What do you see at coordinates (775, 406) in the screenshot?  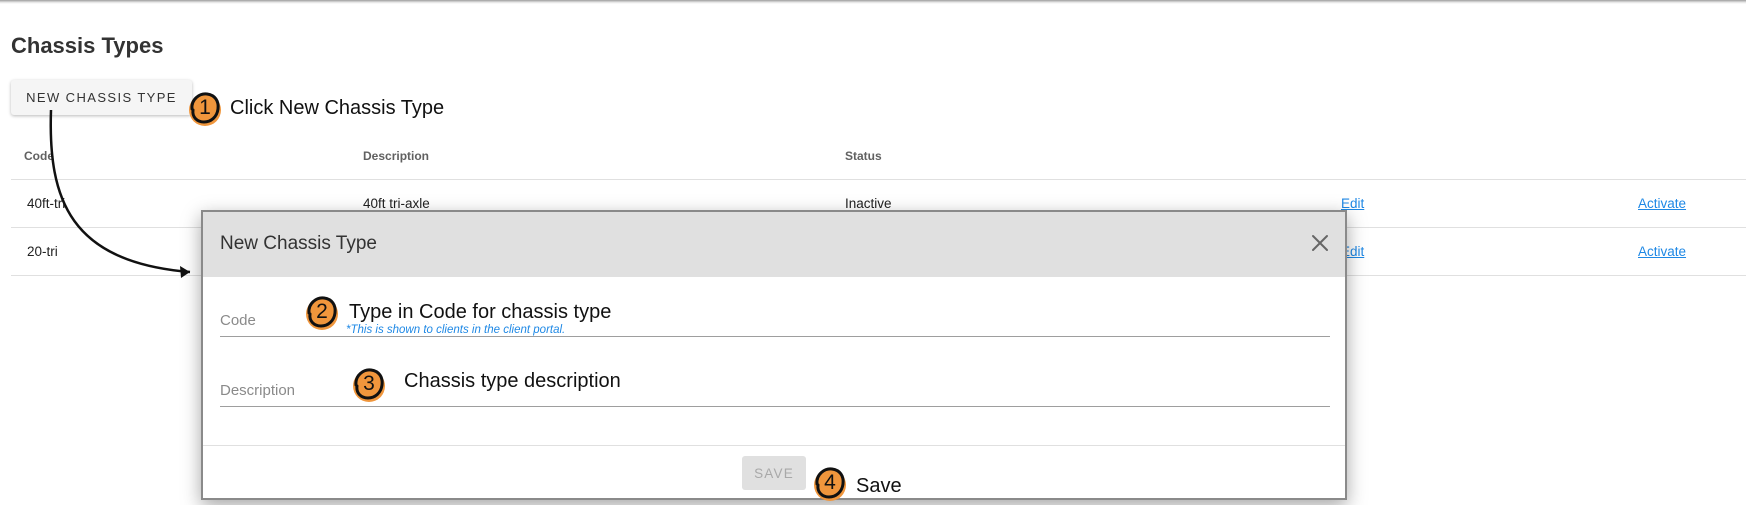 I see `description-field-underline` at bounding box center [775, 406].